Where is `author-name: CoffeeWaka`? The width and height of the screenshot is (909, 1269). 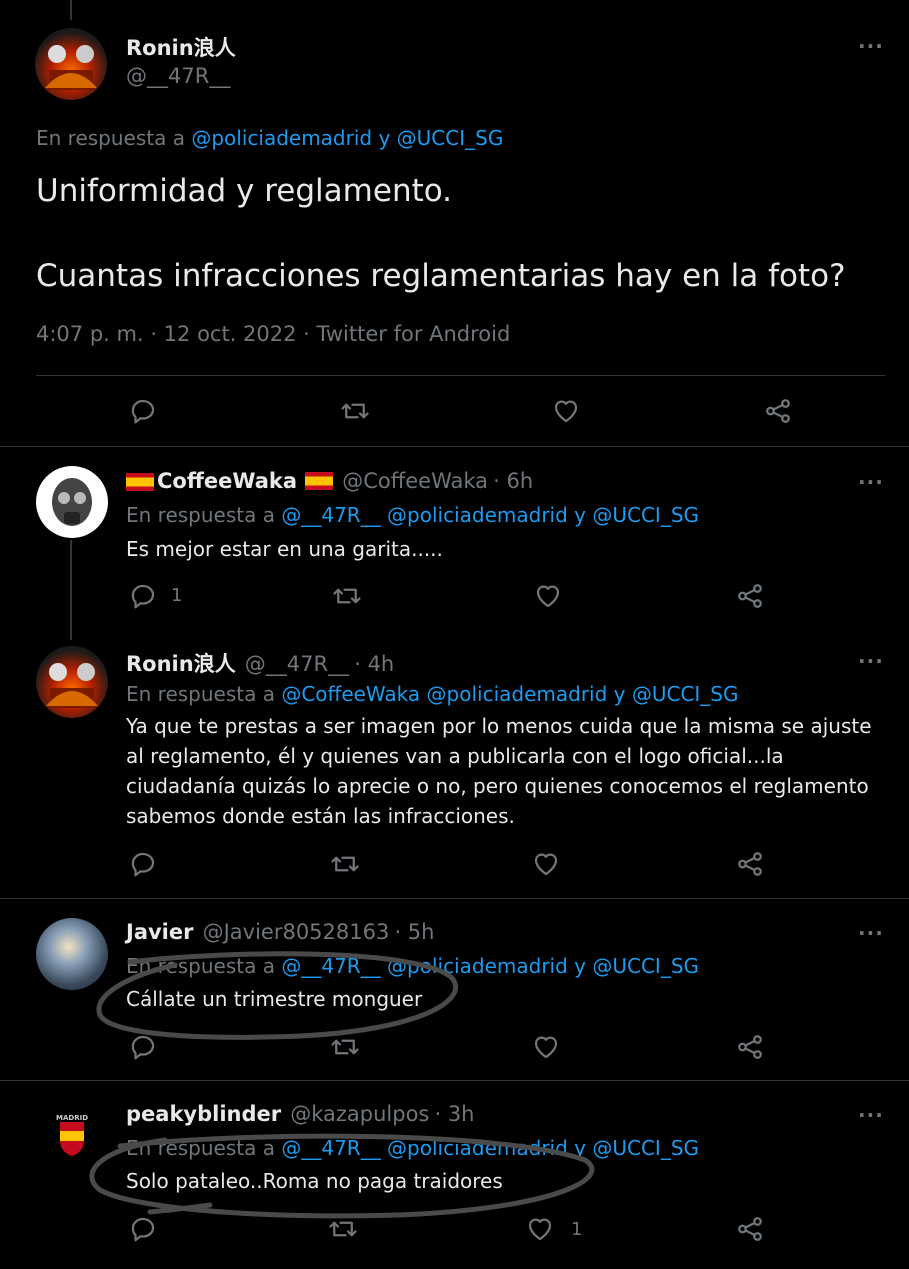
author-name: CoffeeWaka is located at coordinates (227, 481).